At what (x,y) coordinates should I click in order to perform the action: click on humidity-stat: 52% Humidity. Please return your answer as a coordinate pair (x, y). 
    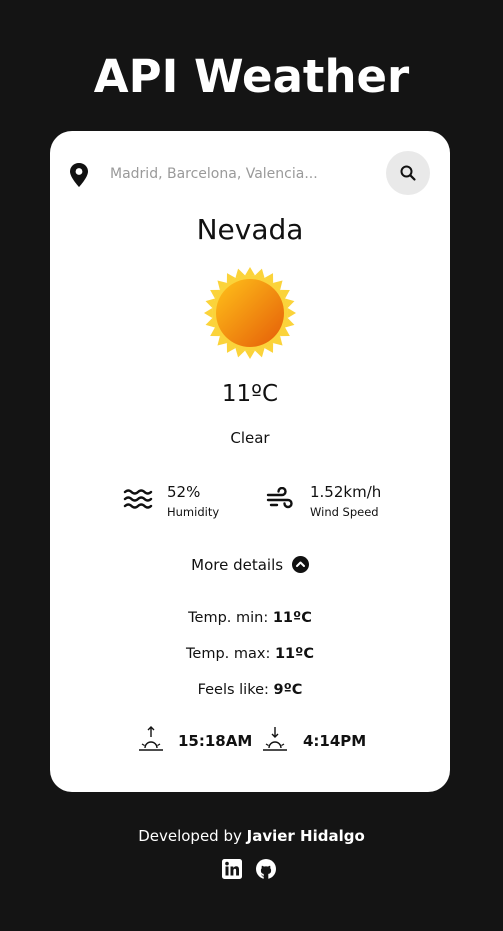
    Looking at the image, I should click on (183, 501).